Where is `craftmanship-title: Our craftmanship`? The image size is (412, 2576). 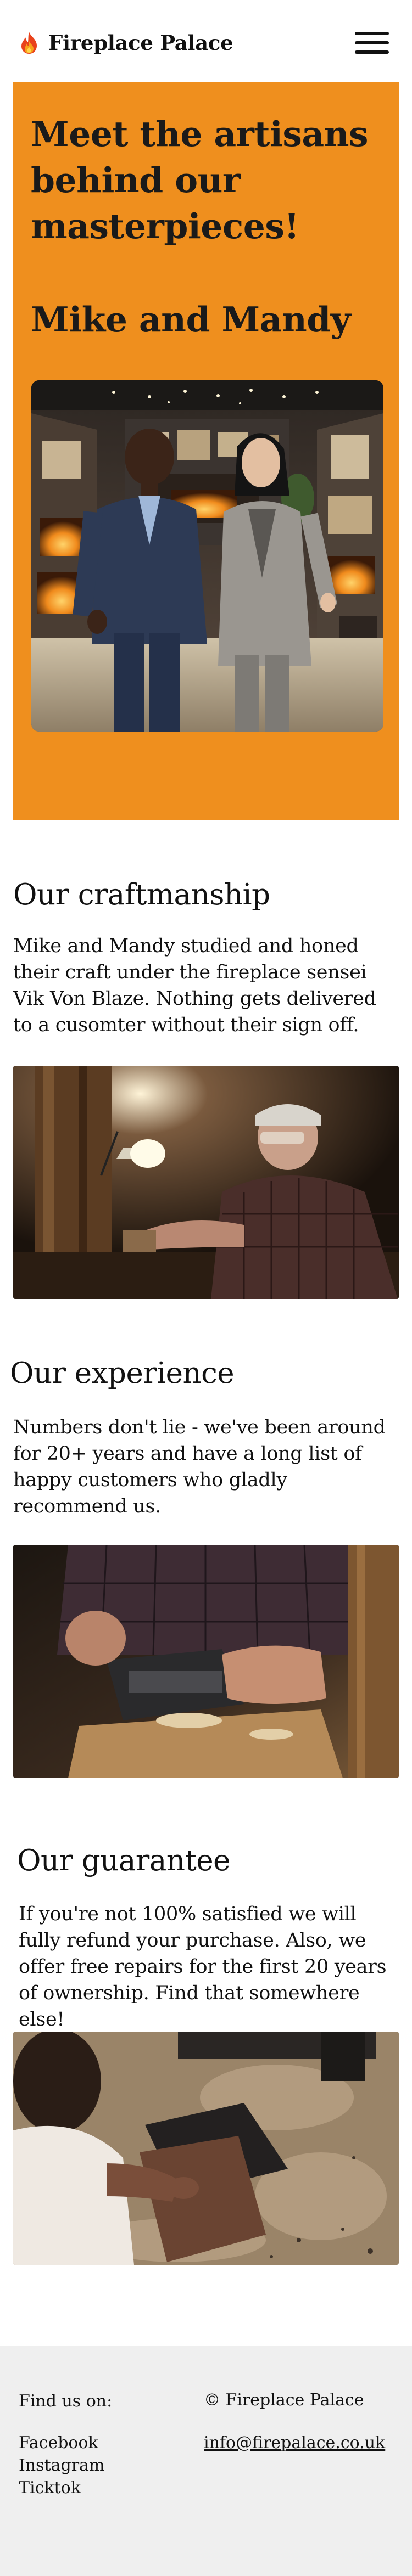
craftmanship-title: Our craftmanship is located at coordinates (142, 895).